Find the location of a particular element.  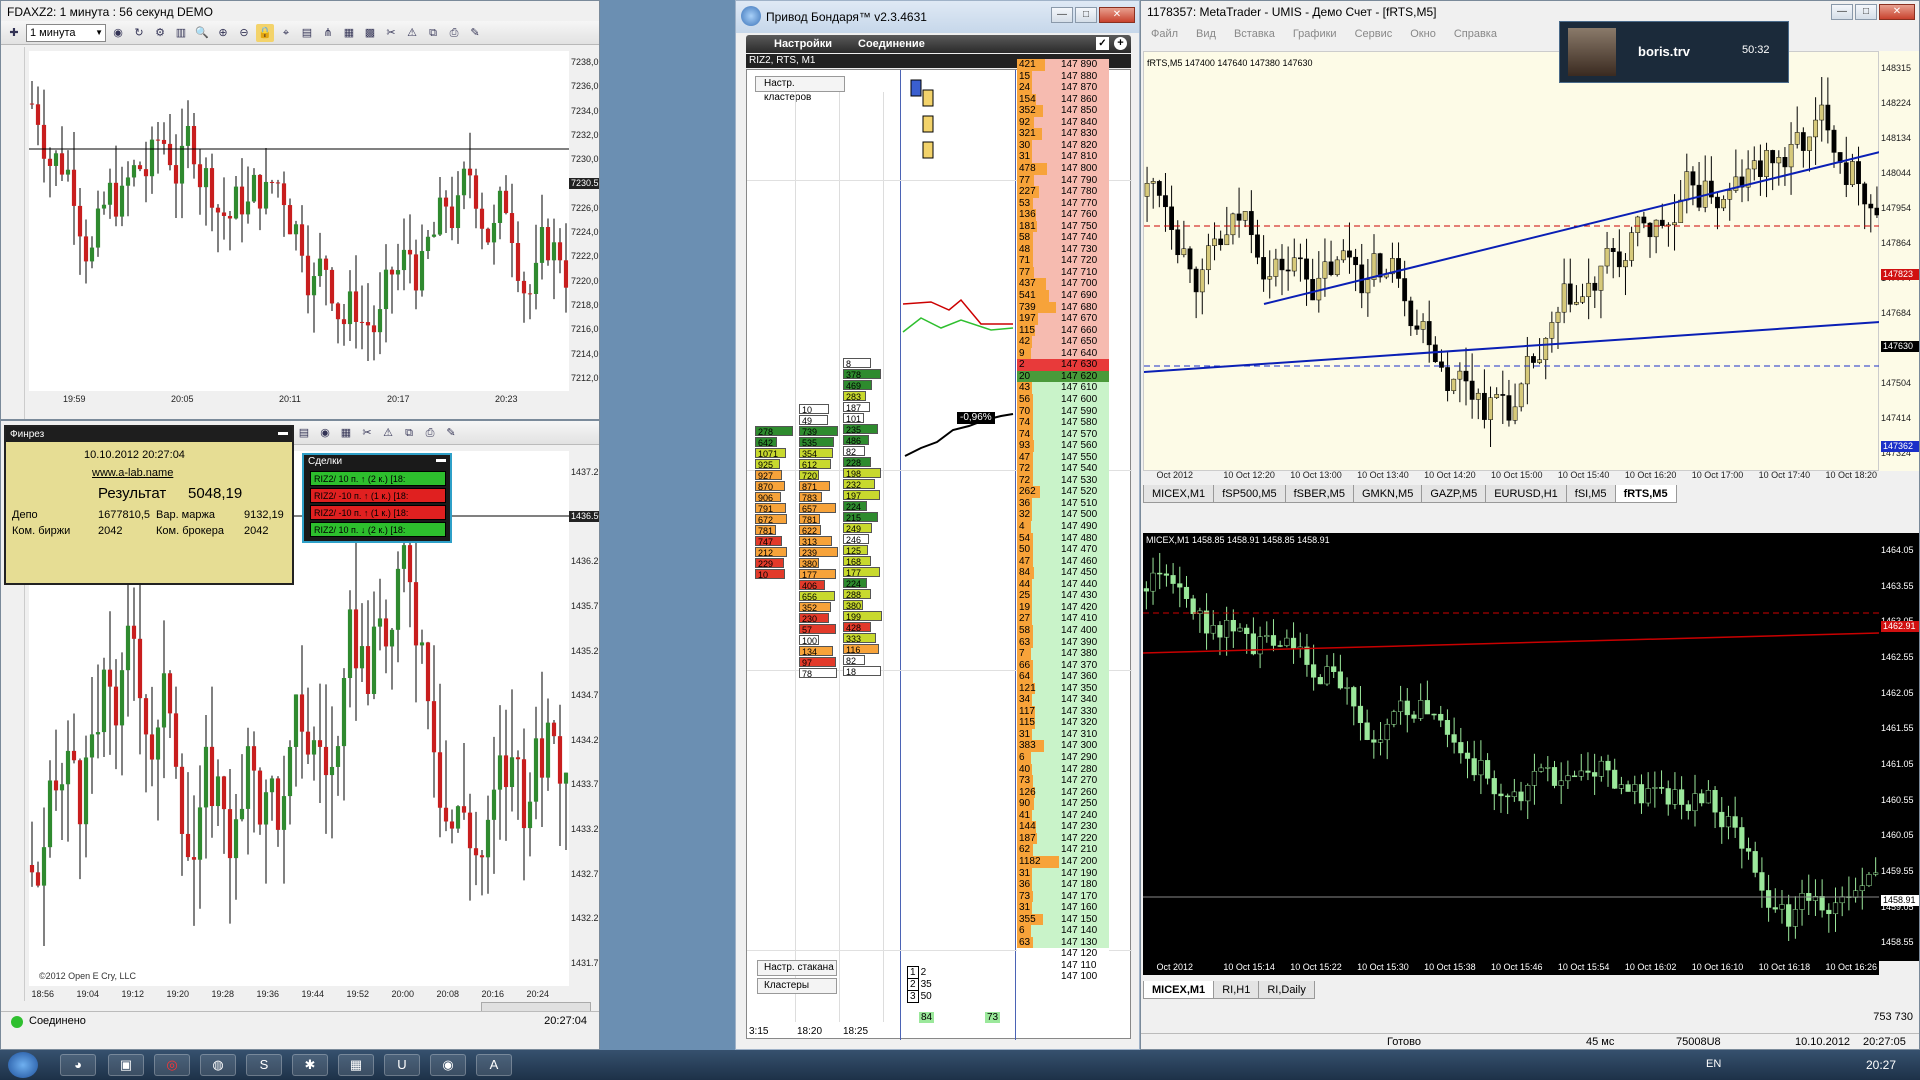

dom-row: 24 147 870 is located at coordinates (1063, 88).